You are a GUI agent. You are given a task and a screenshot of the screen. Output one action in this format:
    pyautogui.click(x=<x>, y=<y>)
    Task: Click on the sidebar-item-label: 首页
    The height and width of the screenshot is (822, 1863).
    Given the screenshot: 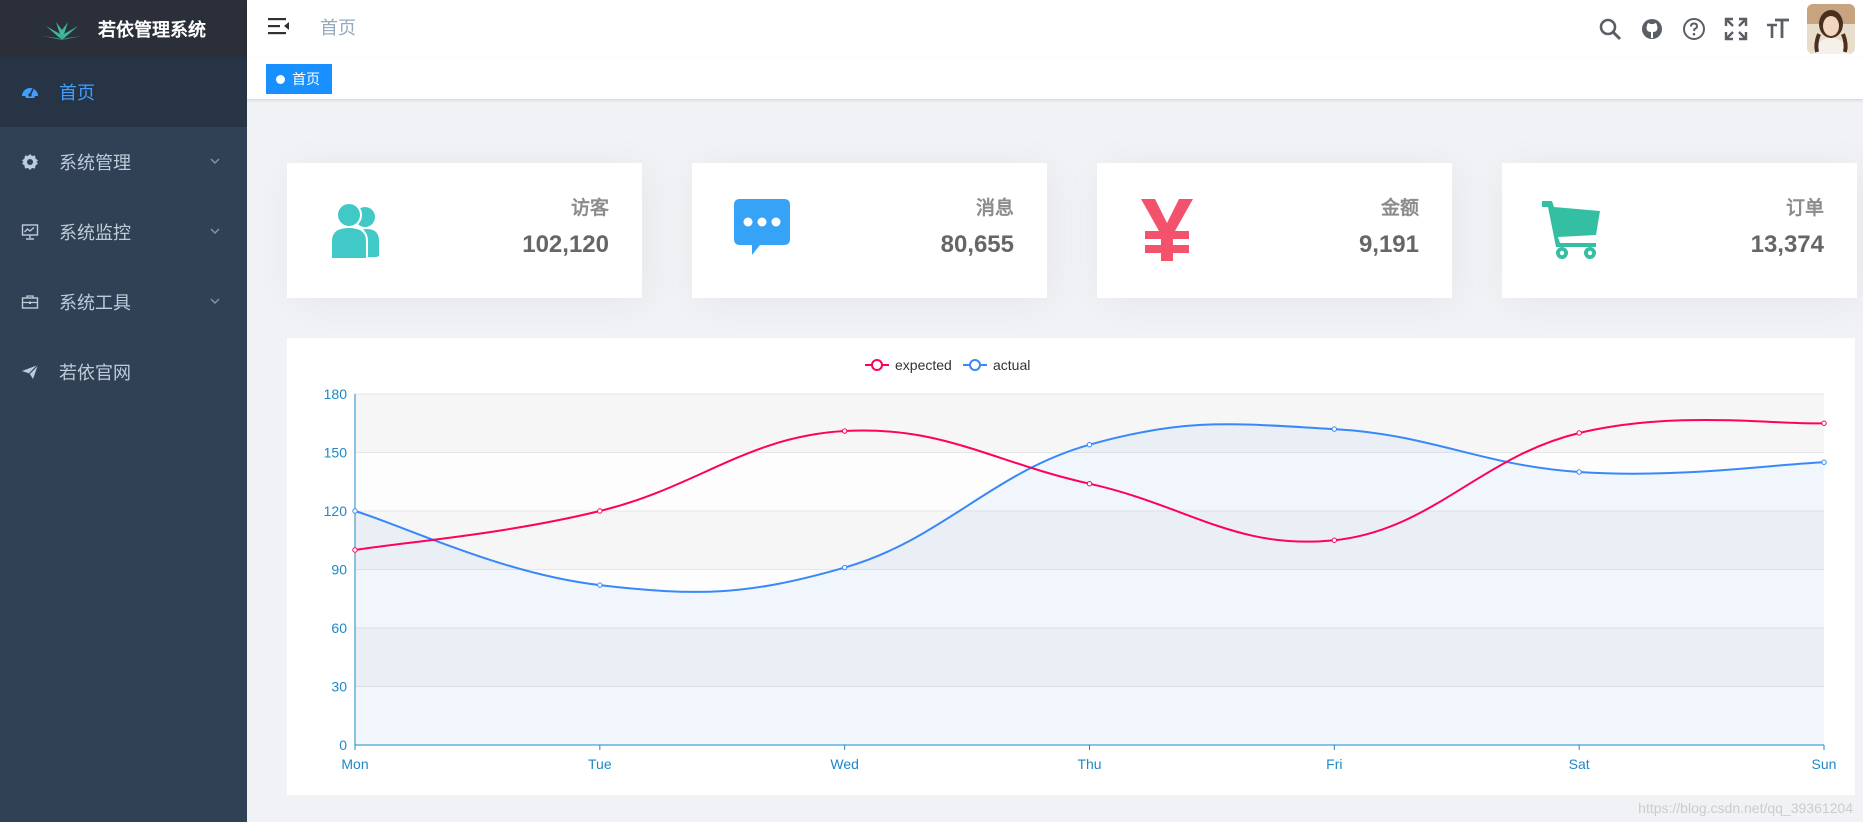 What is the action you would take?
    pyautogui.click(x=77, y=93)
    